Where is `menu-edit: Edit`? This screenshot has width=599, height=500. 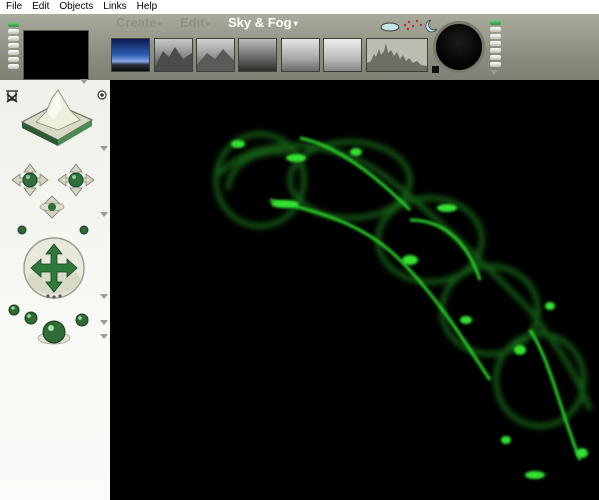 menu-edit: Edit is located at coordinates (40, 7).